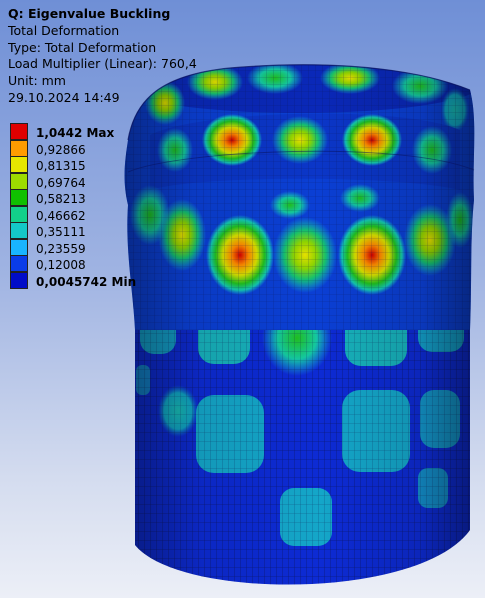 The image size is (485, 598). Describe the element at coordinates (89, 13) in the screenshot. I see `analysis-title: Q: Eigenvalue Buckling` at that location.